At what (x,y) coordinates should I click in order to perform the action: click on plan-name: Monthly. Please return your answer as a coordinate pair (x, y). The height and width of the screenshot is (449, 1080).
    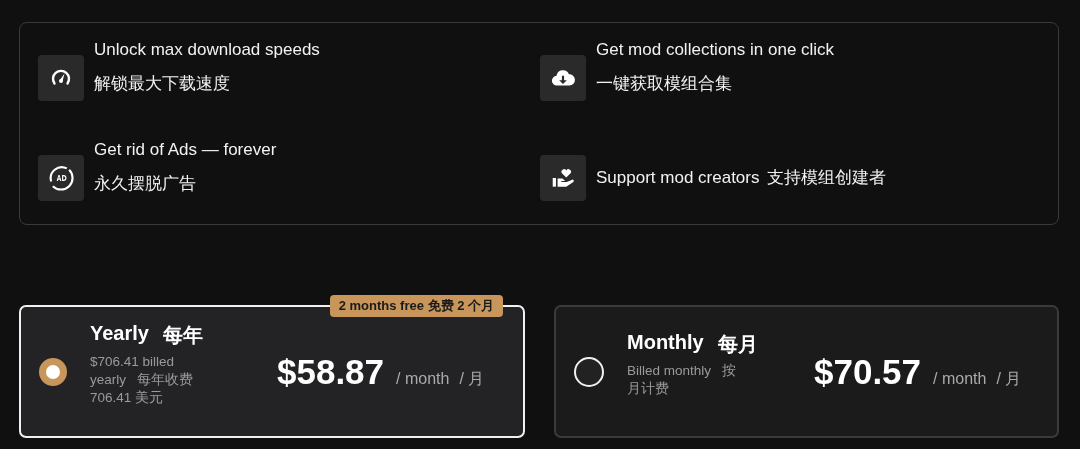
    Looking at the image, I should click on (665, 343).